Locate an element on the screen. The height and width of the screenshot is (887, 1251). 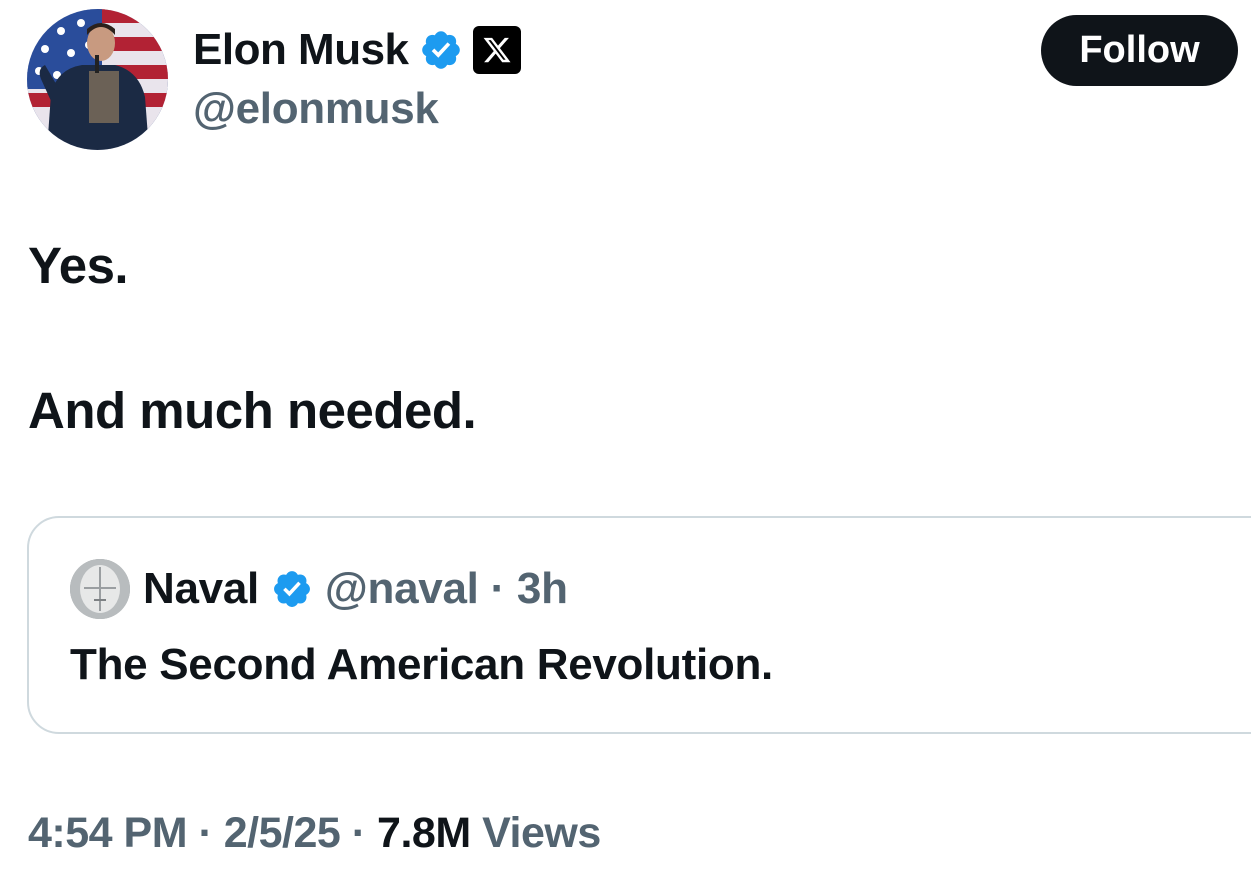
quote-timestamp: 3h is located at coordinates (542, 589).